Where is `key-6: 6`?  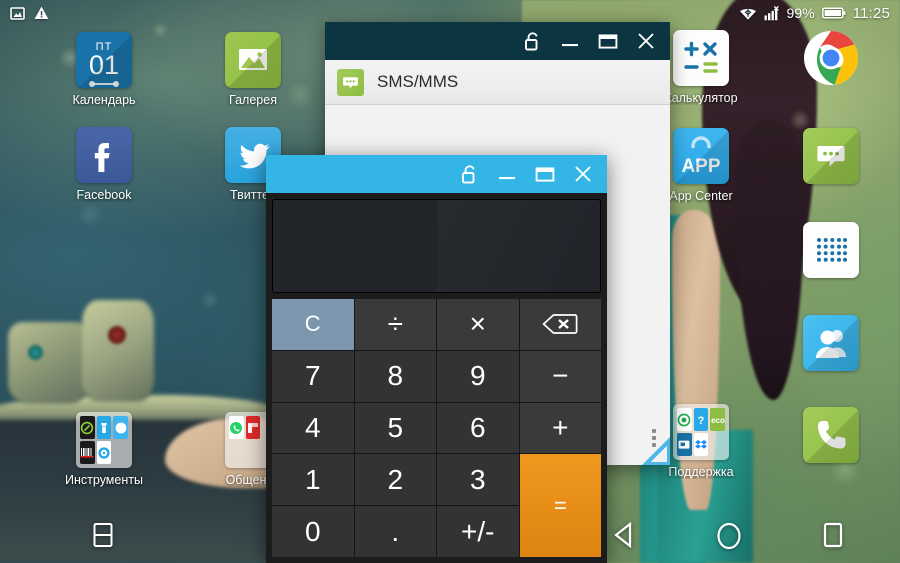 key-6: 6 is located at coordinates (478, 428).